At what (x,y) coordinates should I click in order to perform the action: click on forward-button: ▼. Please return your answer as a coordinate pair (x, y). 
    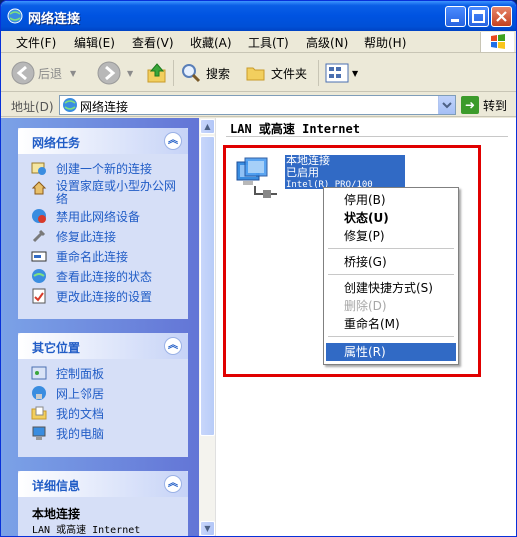
    Looking at the image, I should click on (115, 73).